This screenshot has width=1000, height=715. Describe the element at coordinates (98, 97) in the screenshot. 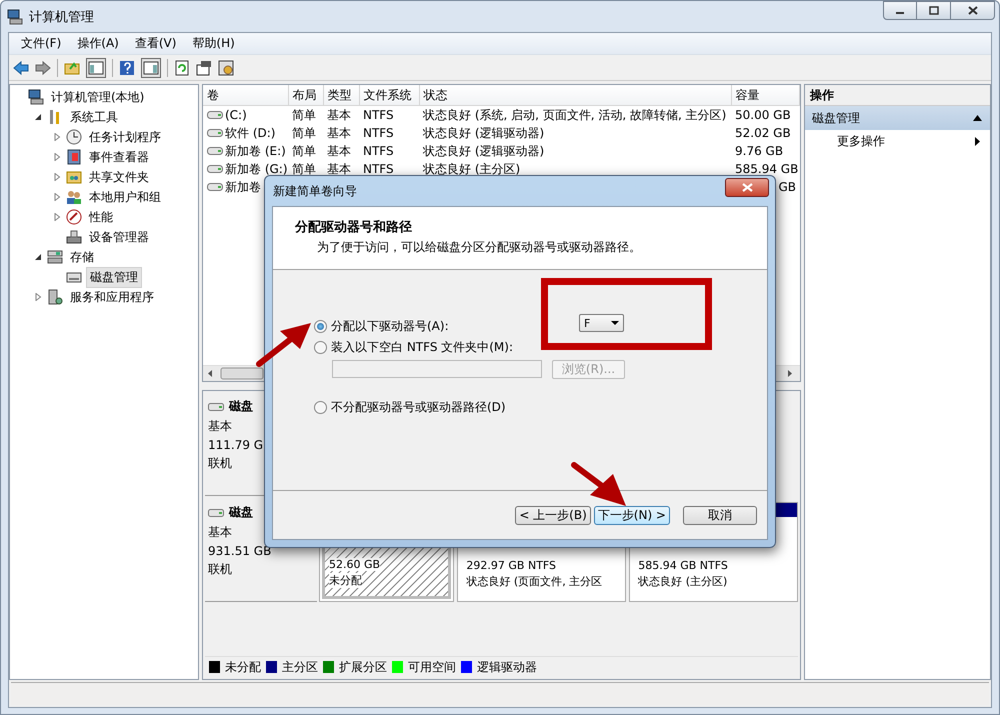

I see `tree-item: 计算机管理(本地)` at that location.